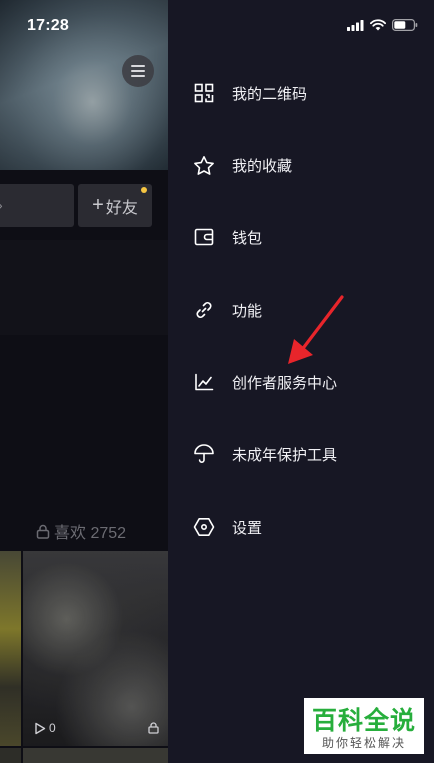 This screenshot has width=434, height=763. I want to click on link-icon, so click(204, 310).